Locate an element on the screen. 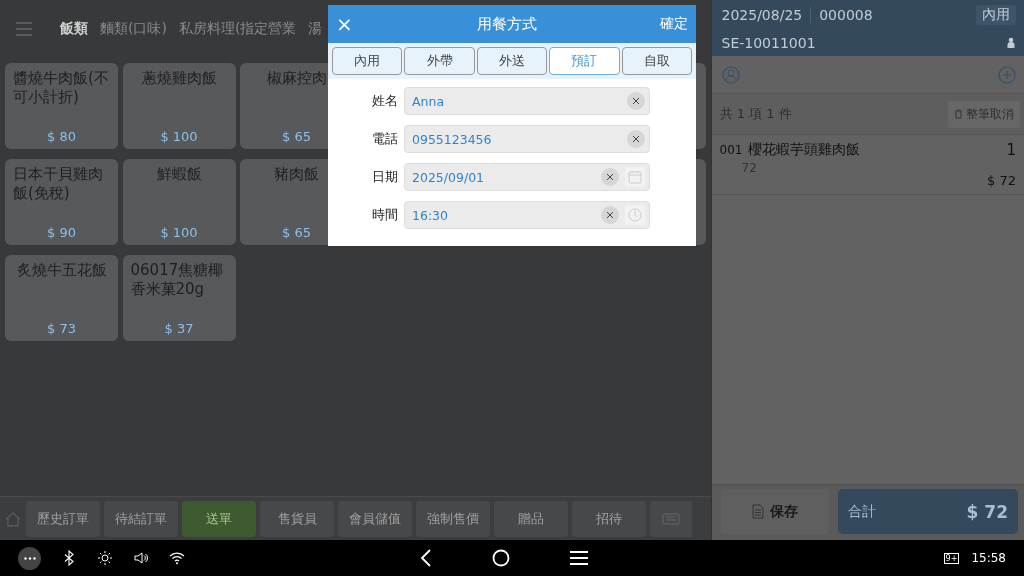 This screenshot has width=1024, height=576. action-button: 贈品 is located at coordinates (531, 518).